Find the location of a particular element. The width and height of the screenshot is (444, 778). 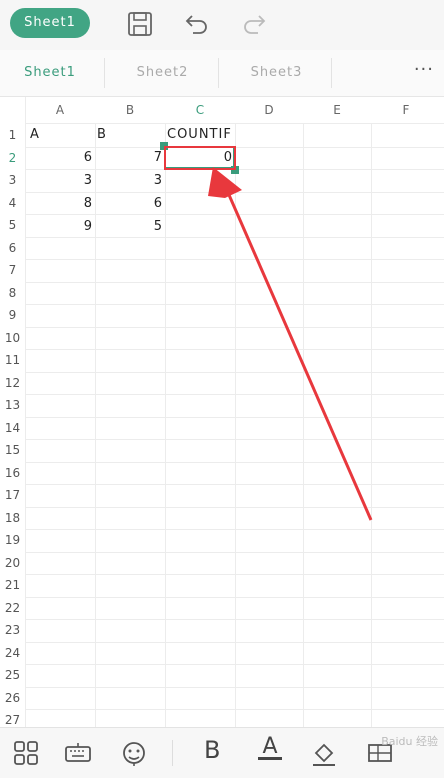

face-icon is located at coordinates (134, 753).